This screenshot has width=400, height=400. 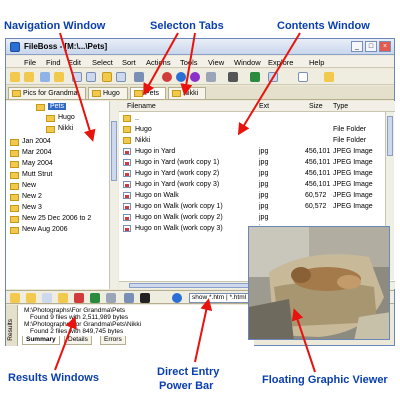 What do you see at coordinates (269, 84) in the screenshot?
I see `arrow-contents` at bounding box center [269, 84].